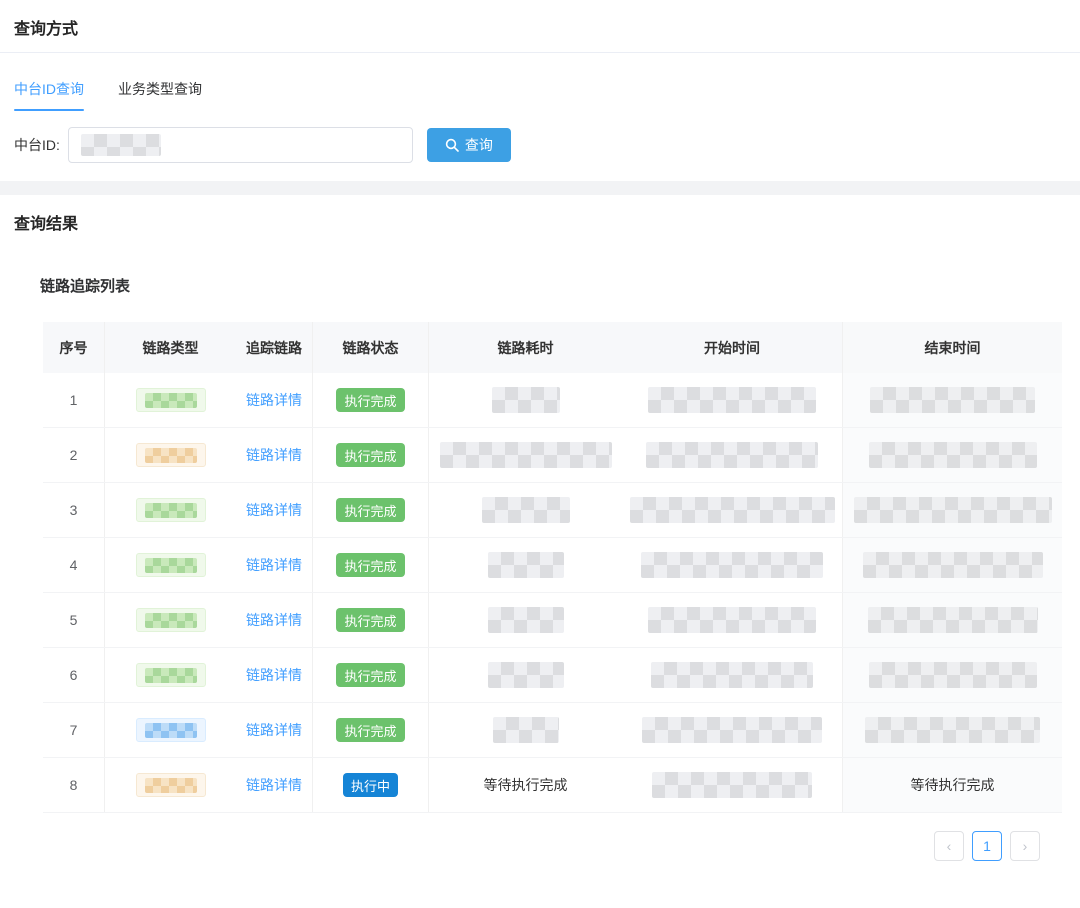 The height and width of the screenshot is (908, 1080). What do you see at coordinates (74, 455) in the screenshot?
I see `row-index-cell: 2` at bounding box center [74, 455].